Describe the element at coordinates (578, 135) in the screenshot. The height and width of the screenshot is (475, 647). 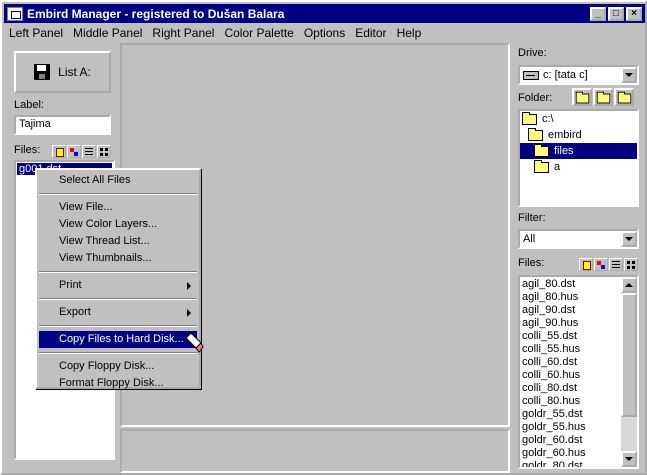
I see `folder-item: embird` at that location.